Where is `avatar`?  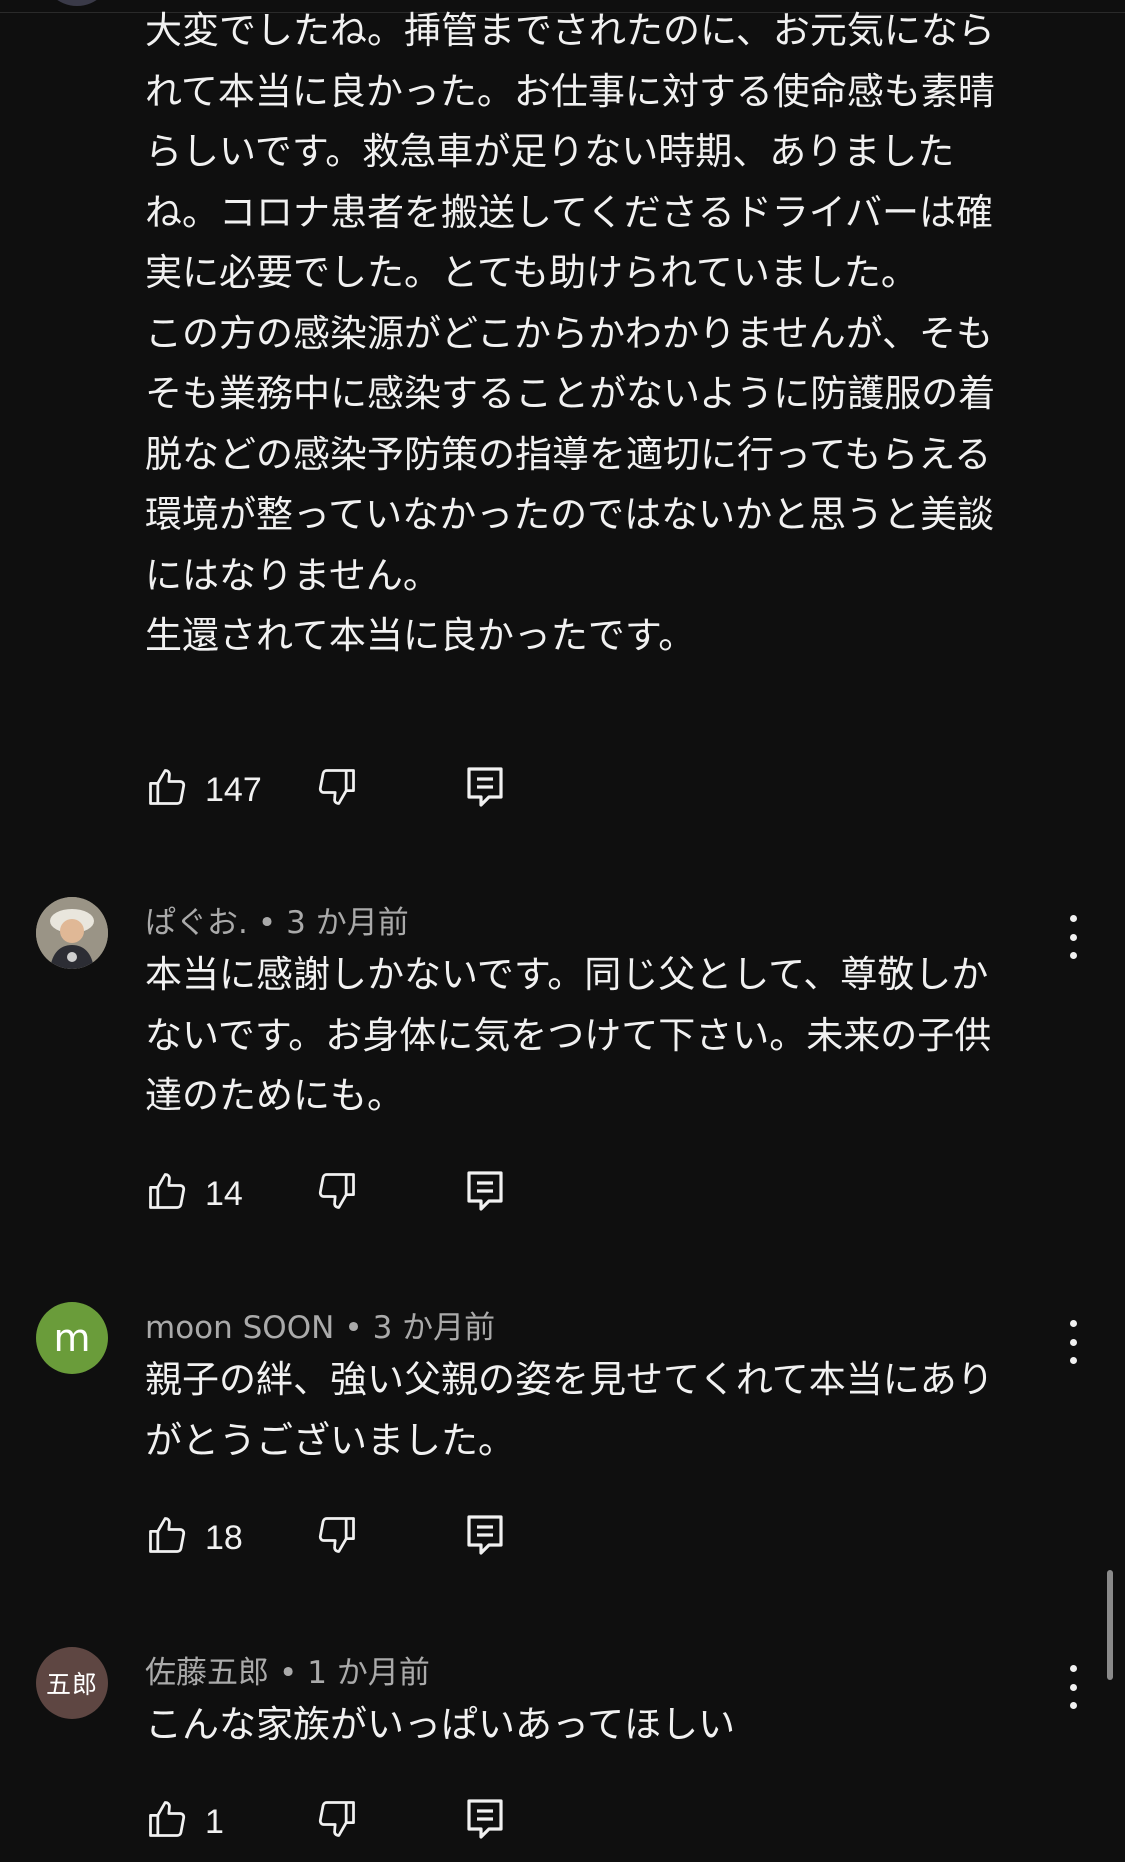 avatar is located at coordinates (72, 933).